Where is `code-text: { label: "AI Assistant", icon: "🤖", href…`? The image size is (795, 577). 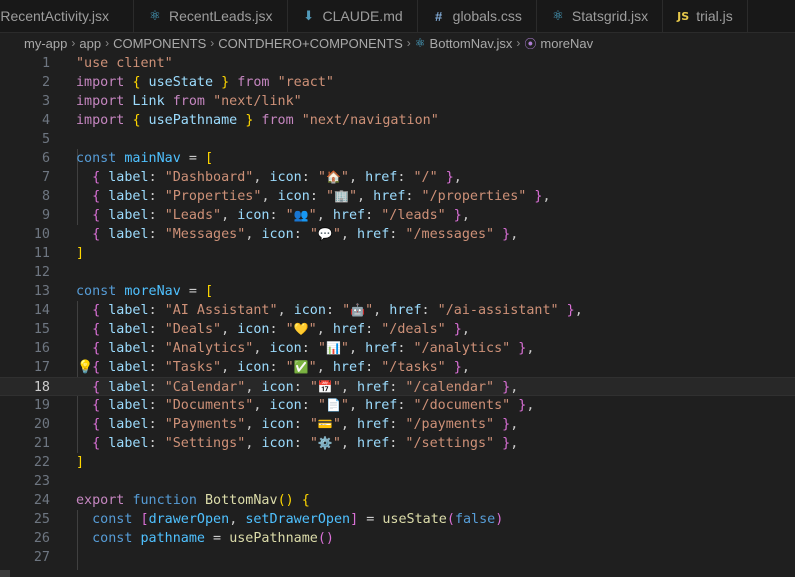
code-text: { label: "AI Assistant", icon: "🤖", href… is located at coordinates (329, 310).